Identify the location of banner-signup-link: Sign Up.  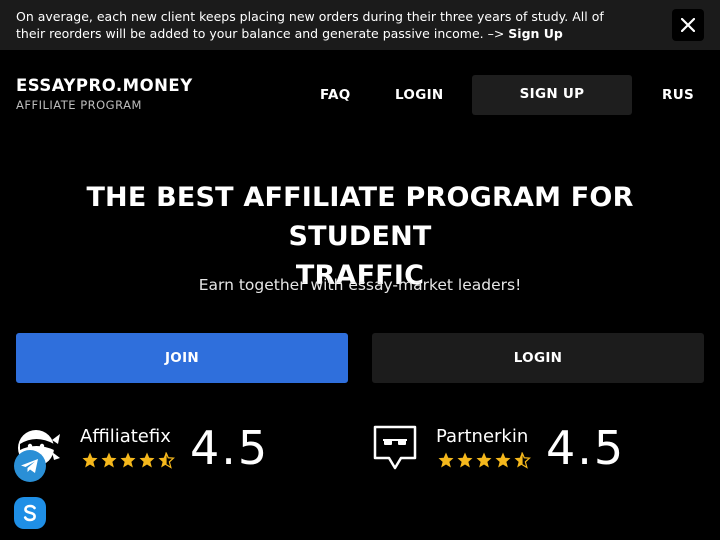
(535, 33).